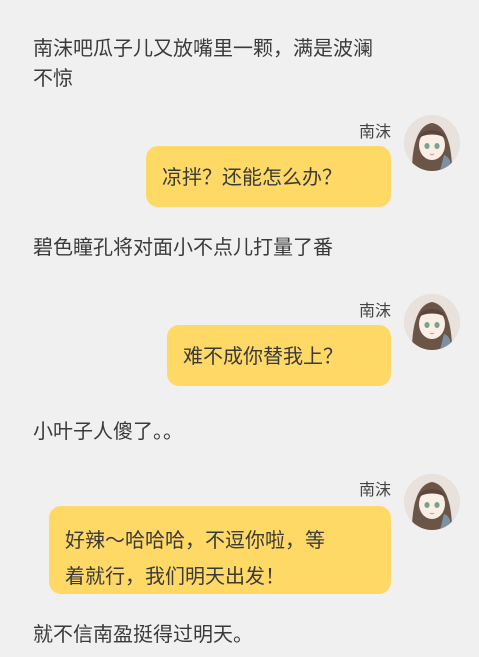  I want to click on narration-text-2: 碧色瞳孔将对面小不点儿打量了番, so click(183, 247).